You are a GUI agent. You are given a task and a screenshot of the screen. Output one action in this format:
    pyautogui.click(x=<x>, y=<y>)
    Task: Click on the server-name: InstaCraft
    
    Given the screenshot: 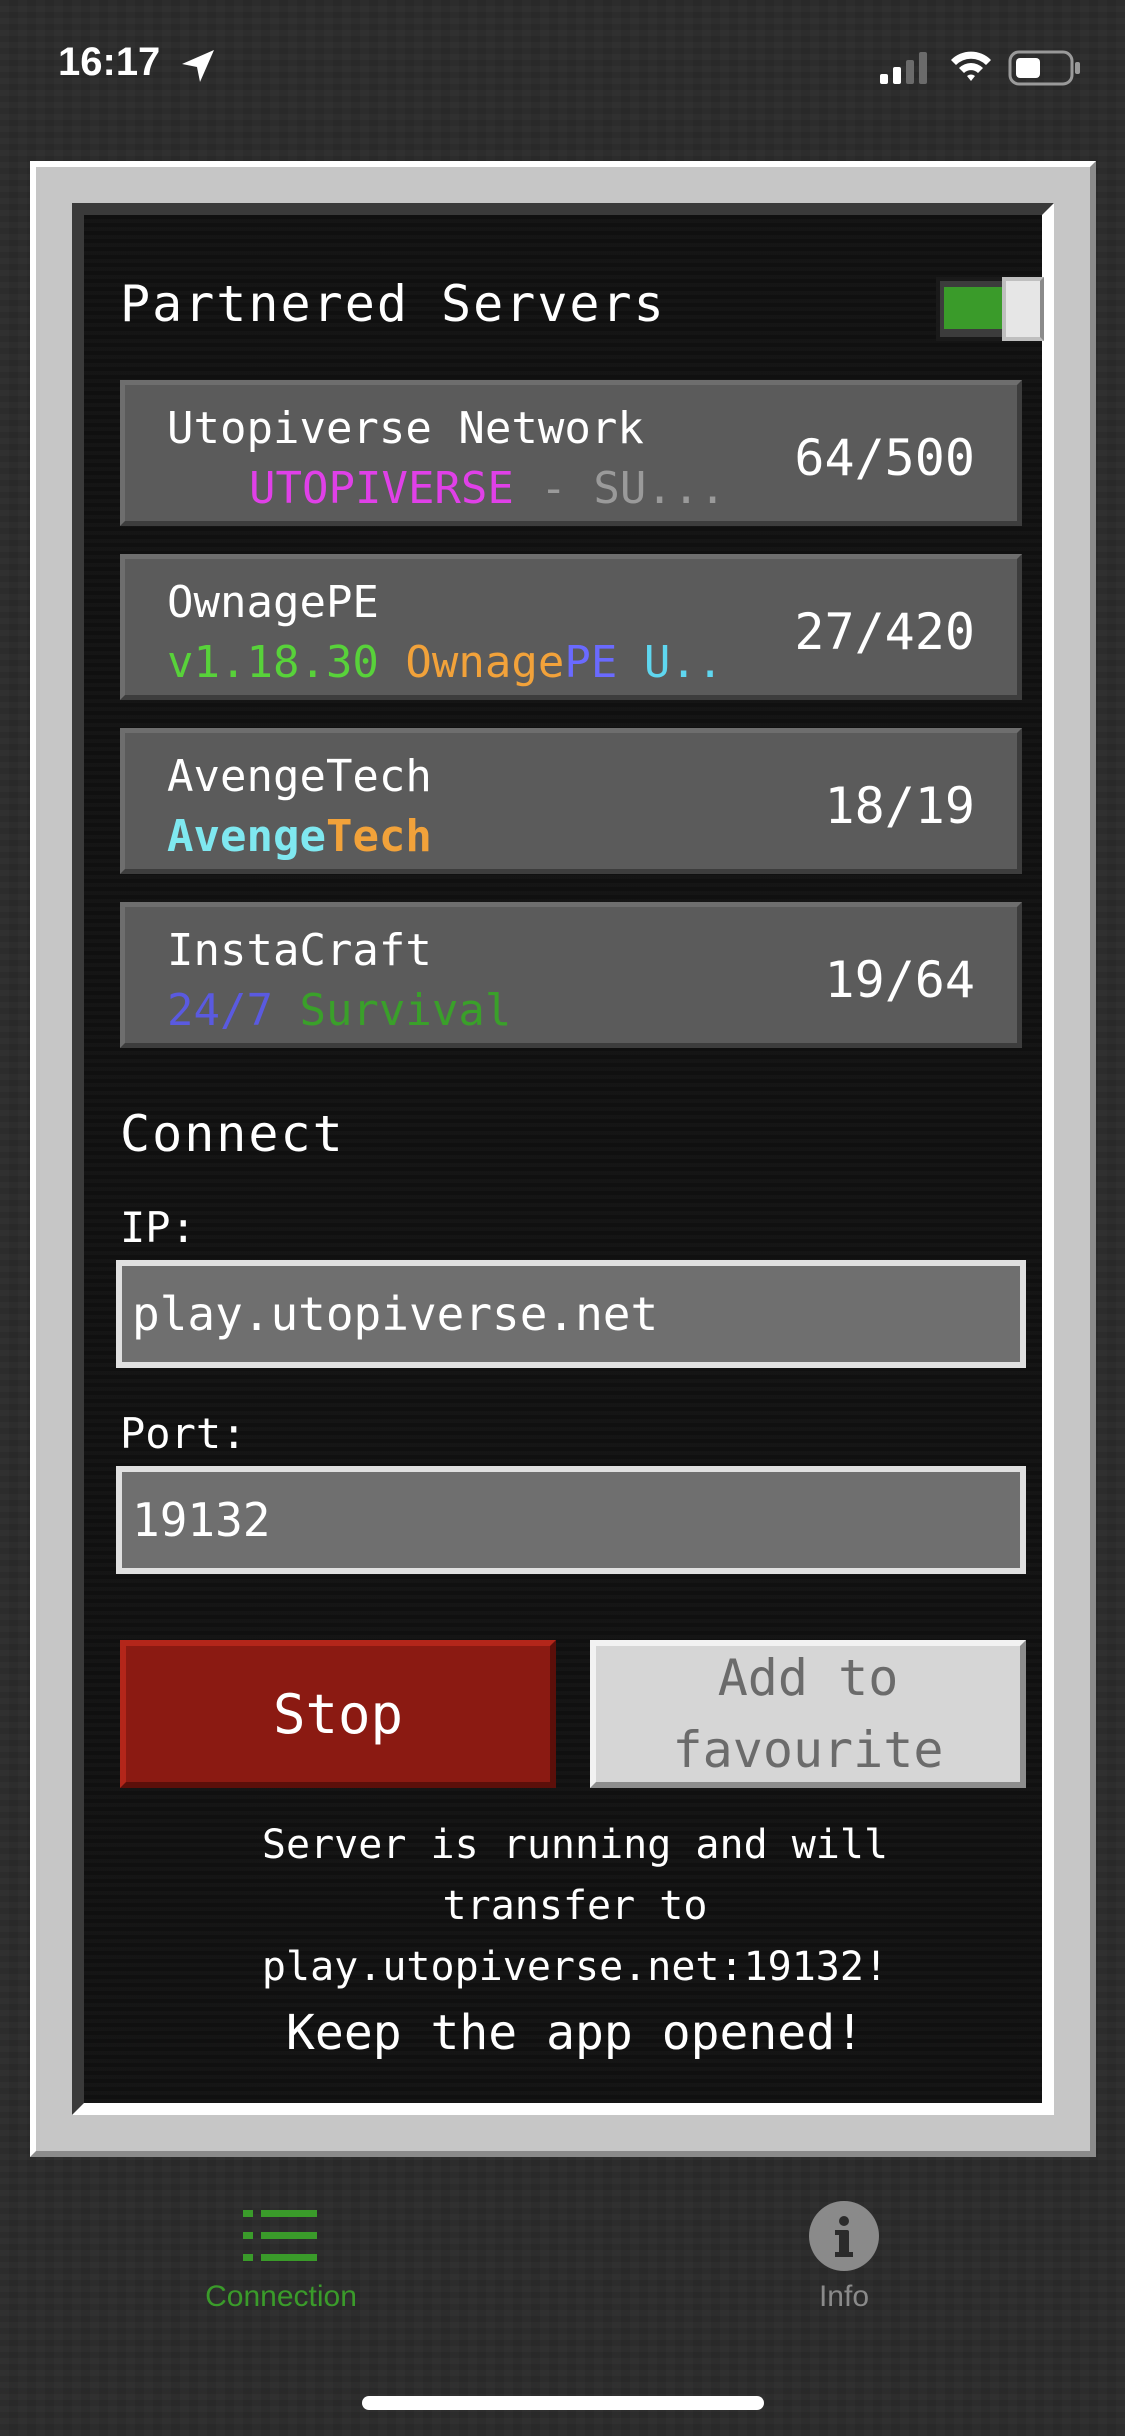 What is the action you would take?
    pyautogui.click(x=299, y=950)
    